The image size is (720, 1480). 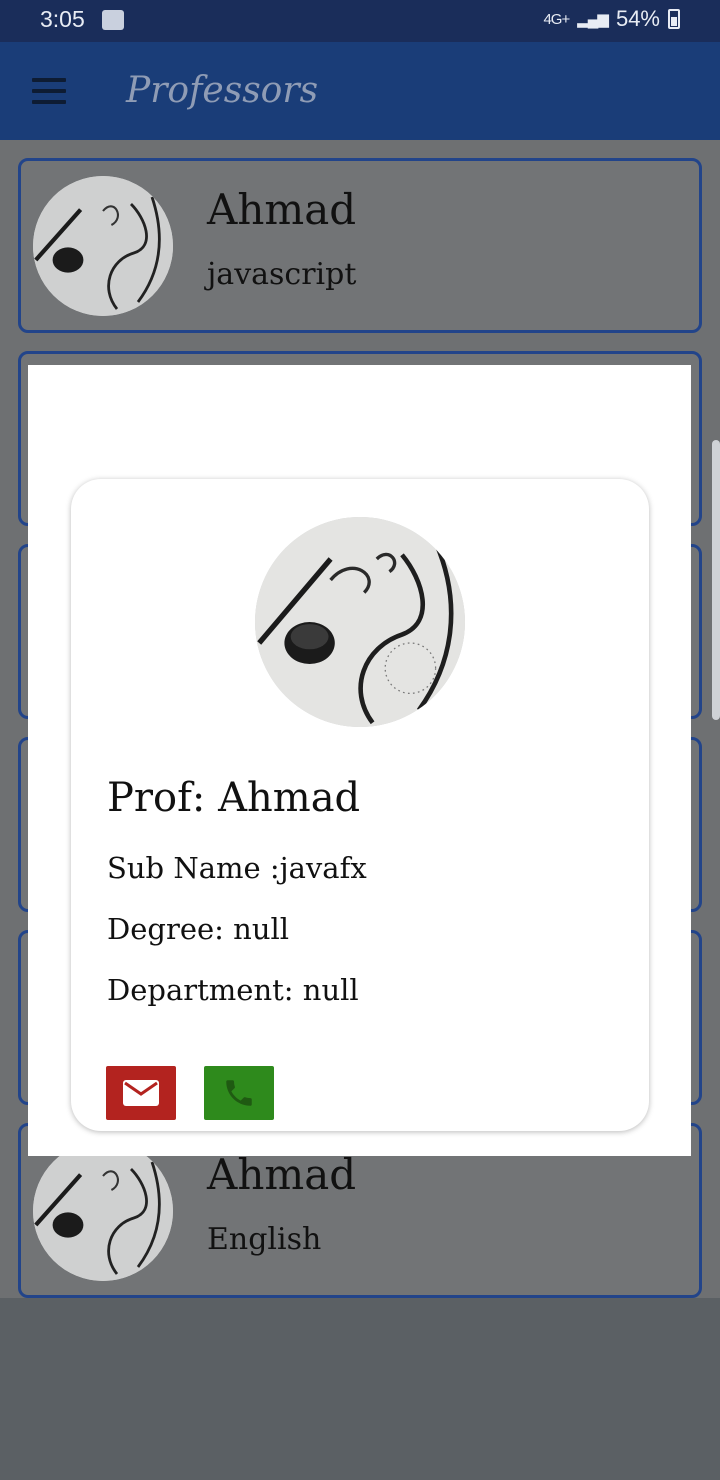 I want to click on status-time: 3:05, so click(x=62, y=19).